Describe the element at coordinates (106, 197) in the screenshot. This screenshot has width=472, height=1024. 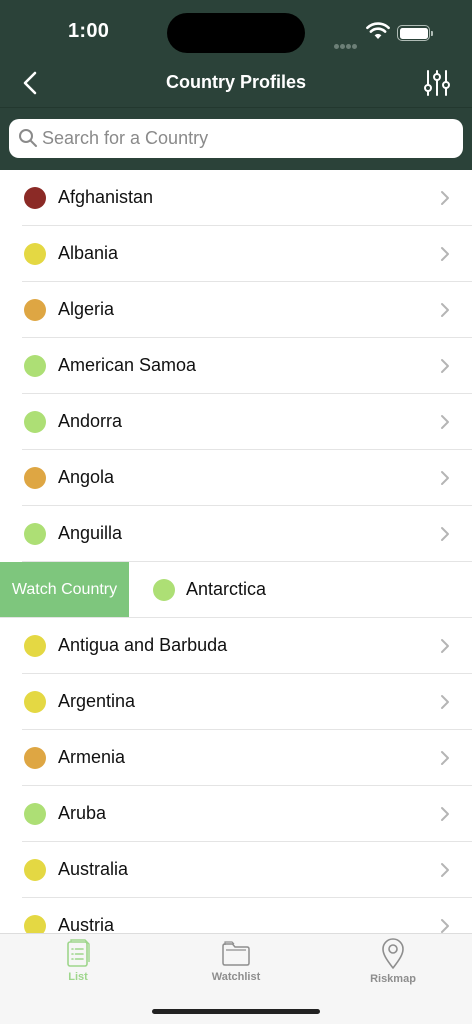
I see `country-name: Afghanistan` at that location.